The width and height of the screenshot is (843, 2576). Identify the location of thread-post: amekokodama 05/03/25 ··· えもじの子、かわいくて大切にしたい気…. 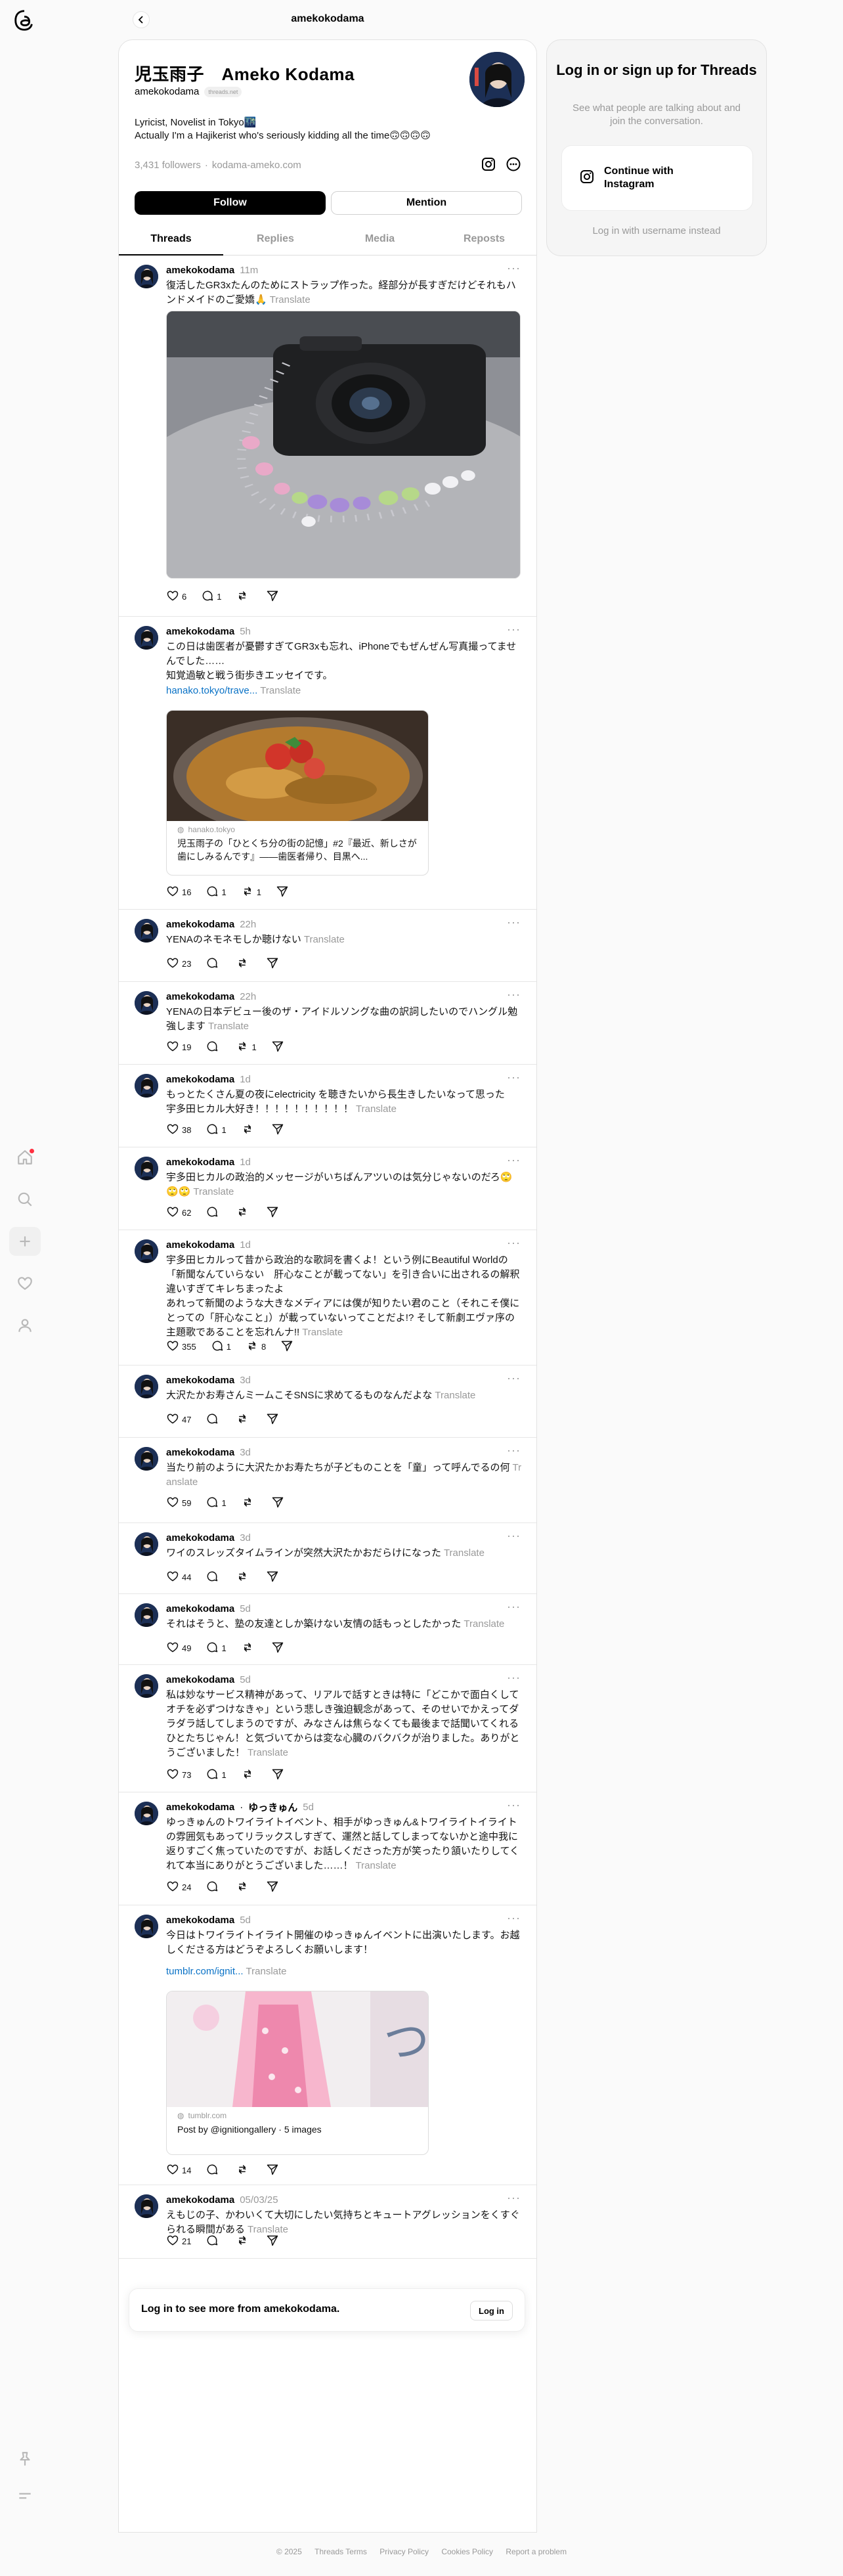
(327, 2222).